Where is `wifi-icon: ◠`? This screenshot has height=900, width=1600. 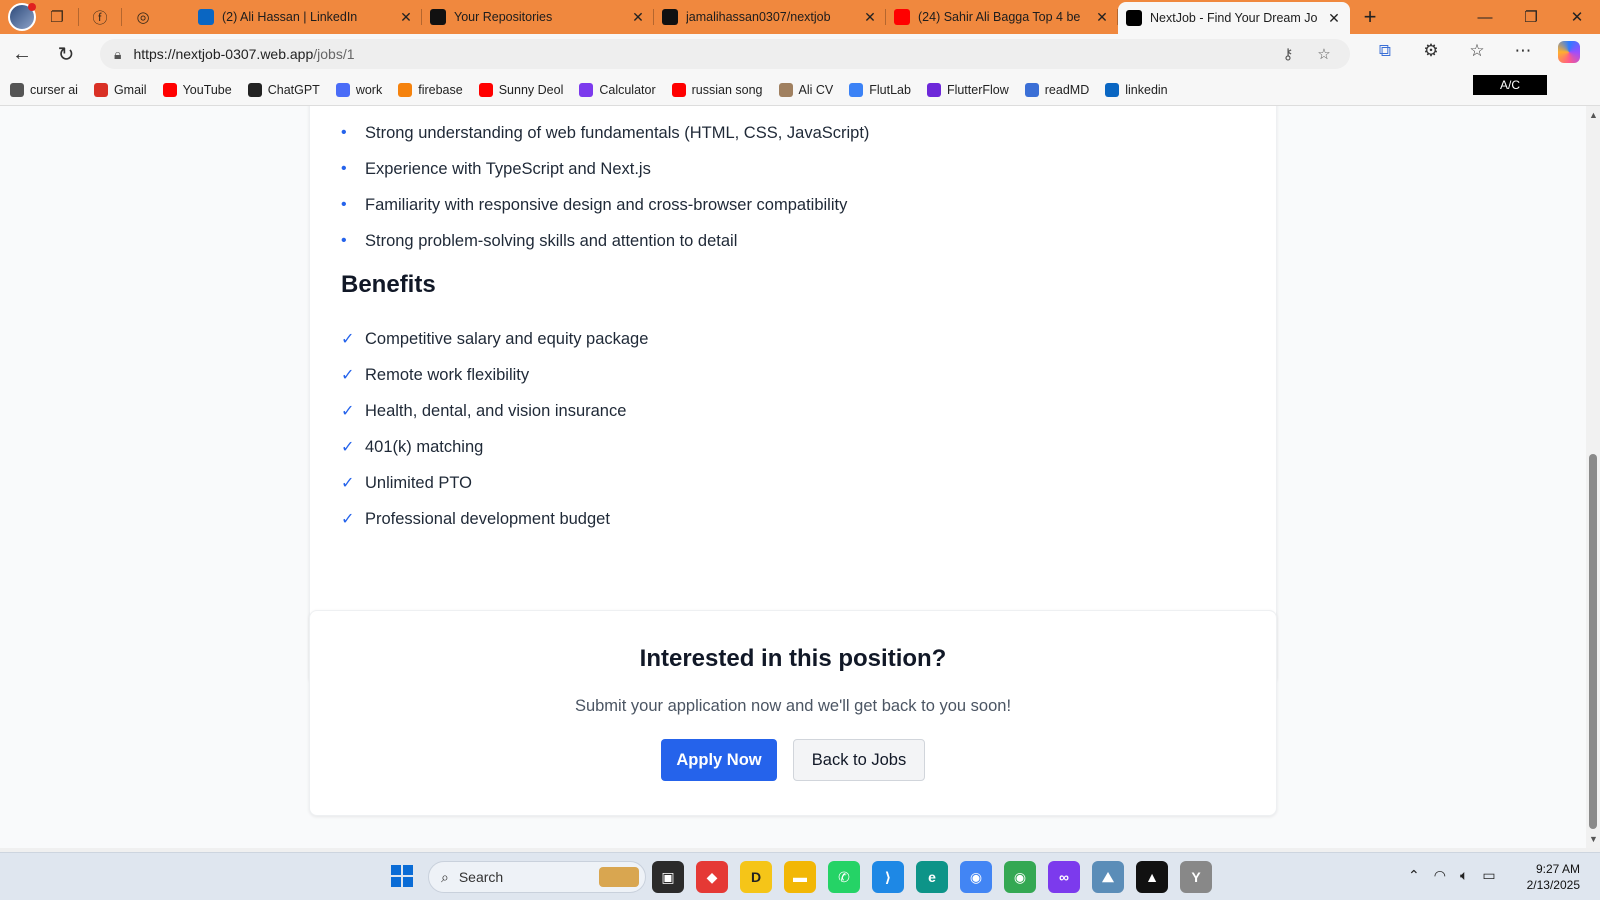
wifi-icon: ◠ is located at coordinates (1440, 875).